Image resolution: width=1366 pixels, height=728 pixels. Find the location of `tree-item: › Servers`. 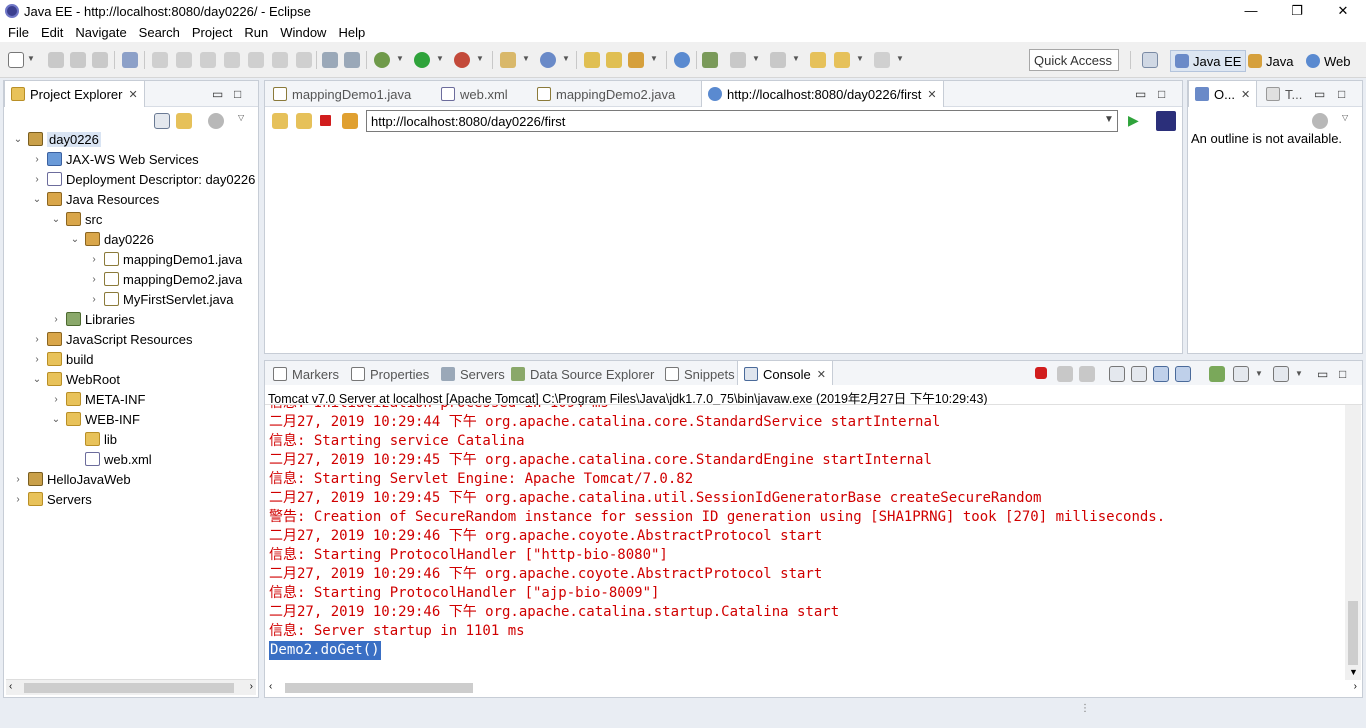

tree-item: › Servers is located at coordinates (51, 499).